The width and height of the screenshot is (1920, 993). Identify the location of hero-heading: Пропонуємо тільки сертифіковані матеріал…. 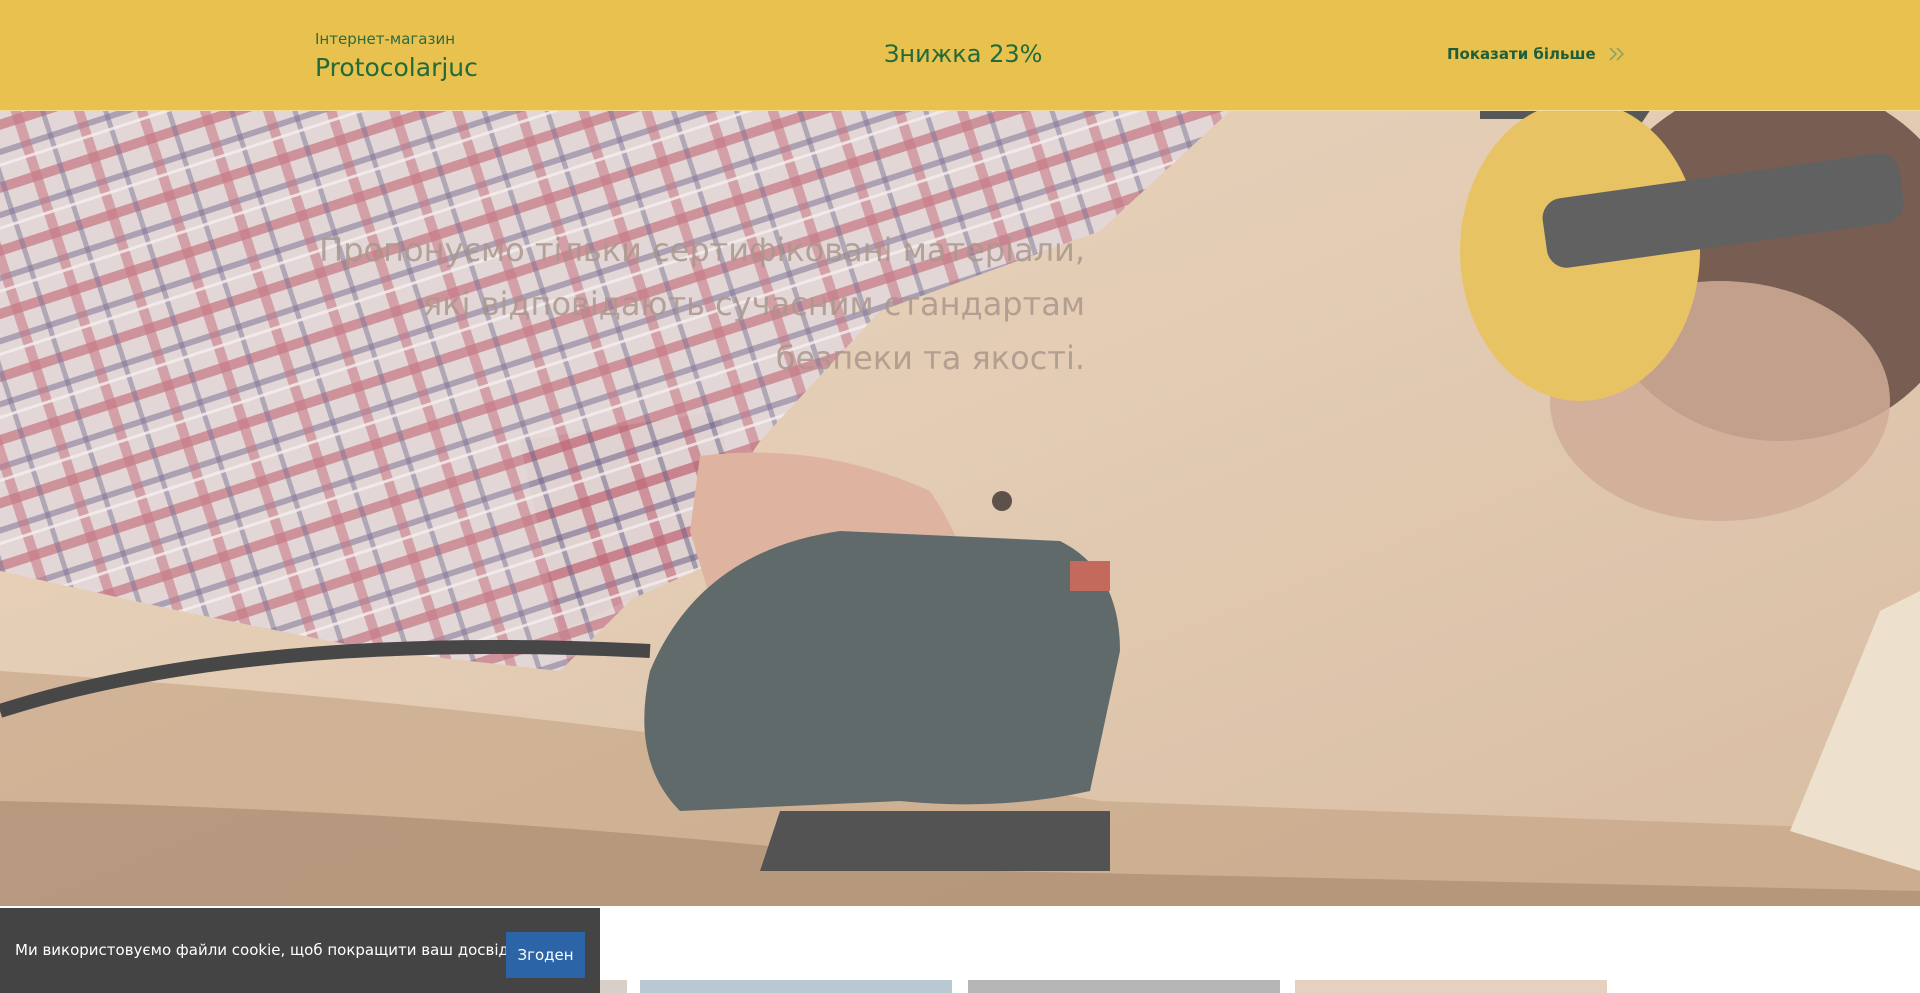
(702, 304).